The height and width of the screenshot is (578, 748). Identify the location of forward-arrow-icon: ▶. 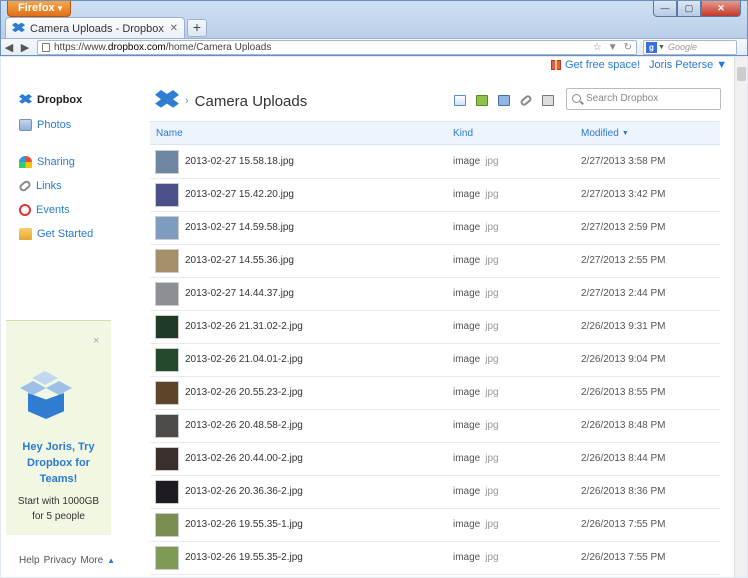
(25, 47).